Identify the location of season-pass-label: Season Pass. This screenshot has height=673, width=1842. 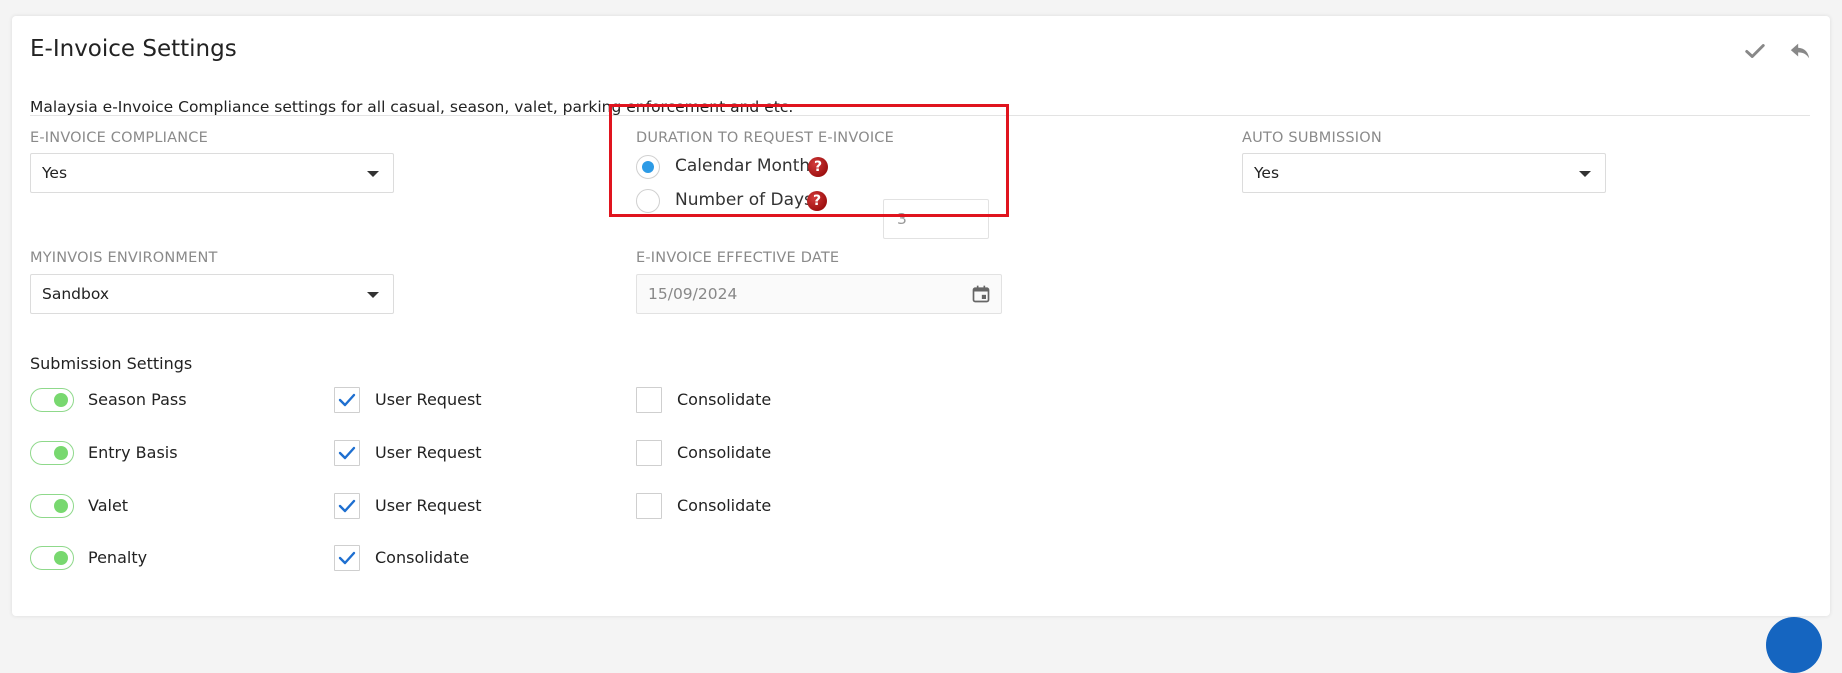
(137, 399).